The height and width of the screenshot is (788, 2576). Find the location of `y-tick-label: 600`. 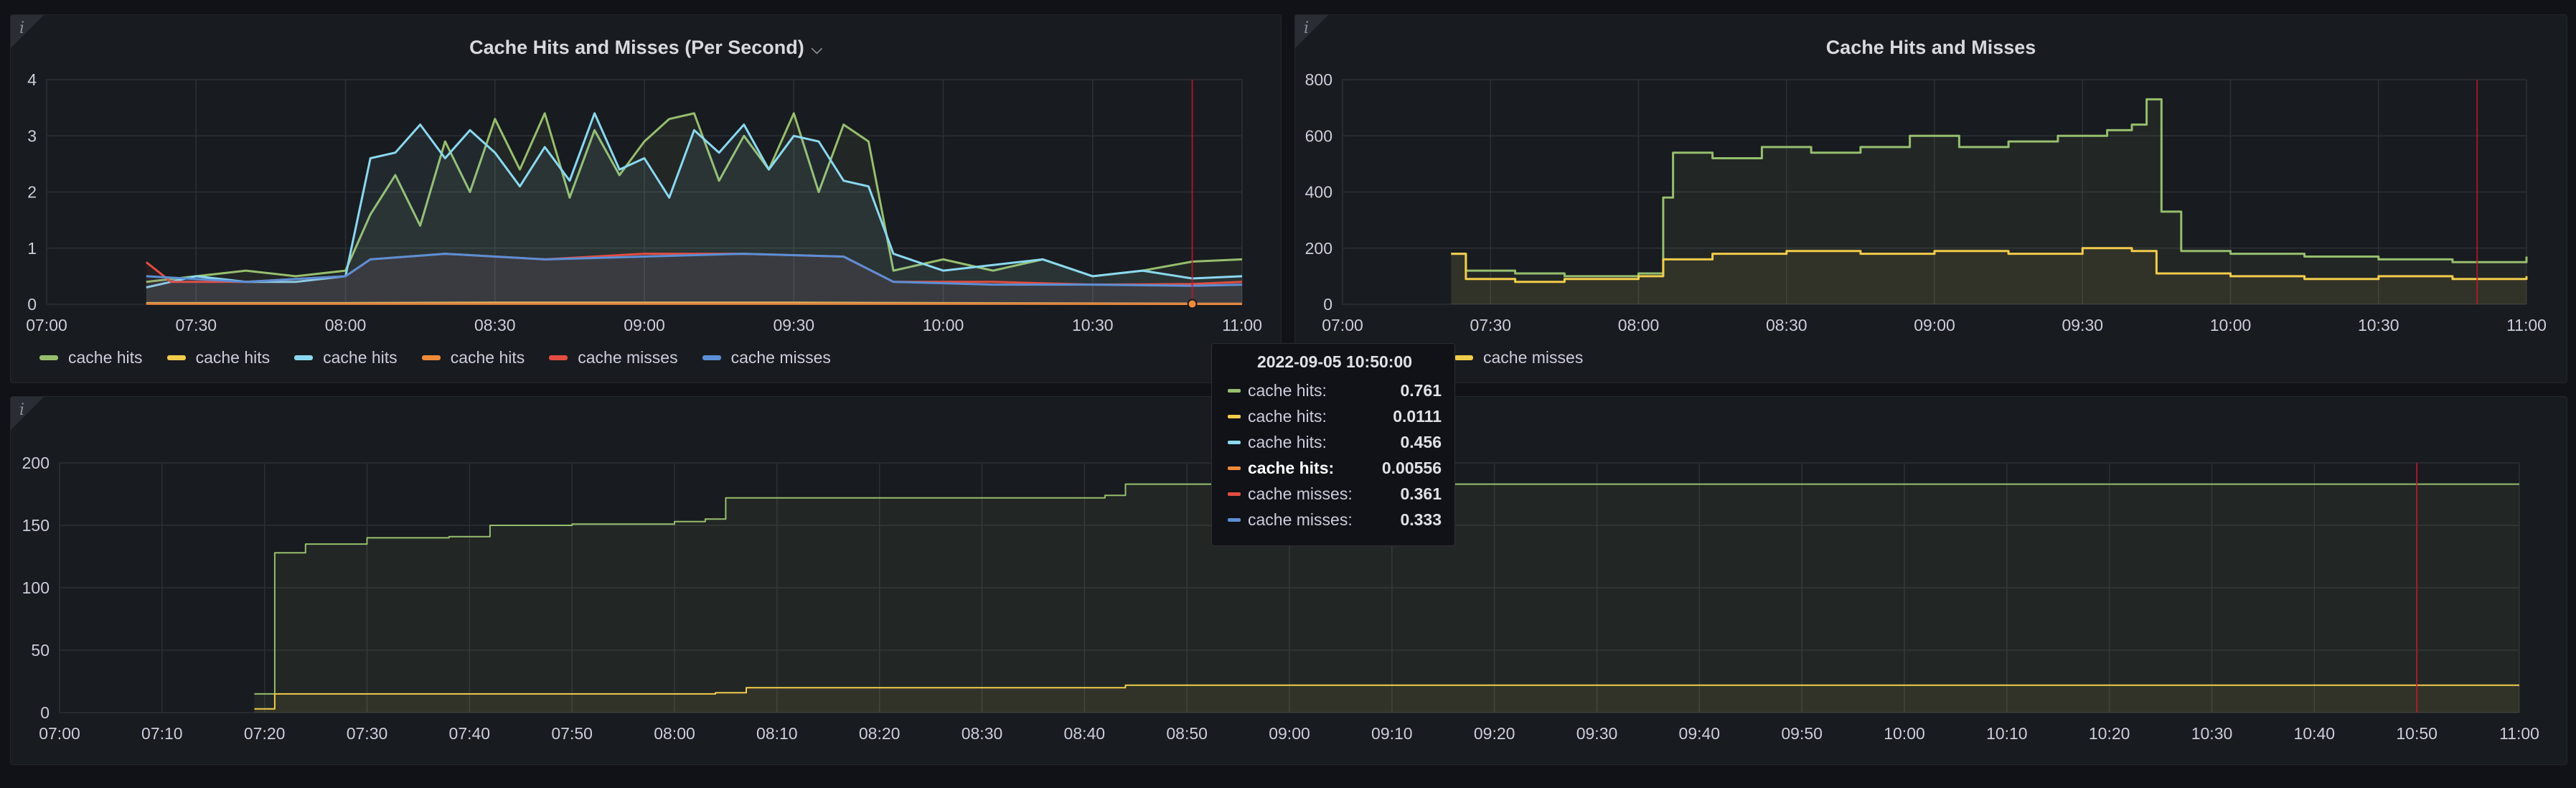

y-tick-label: 600 is located at coordinates (1318, 135).